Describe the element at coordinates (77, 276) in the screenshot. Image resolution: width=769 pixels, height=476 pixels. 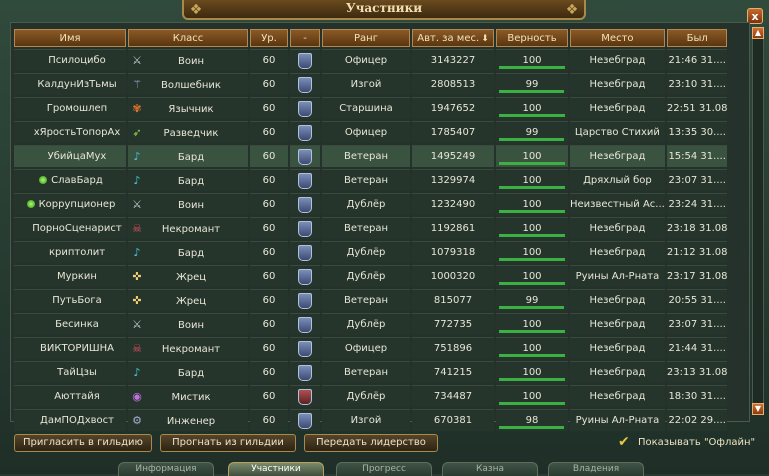
I see `member-name: Муркин` at that location.